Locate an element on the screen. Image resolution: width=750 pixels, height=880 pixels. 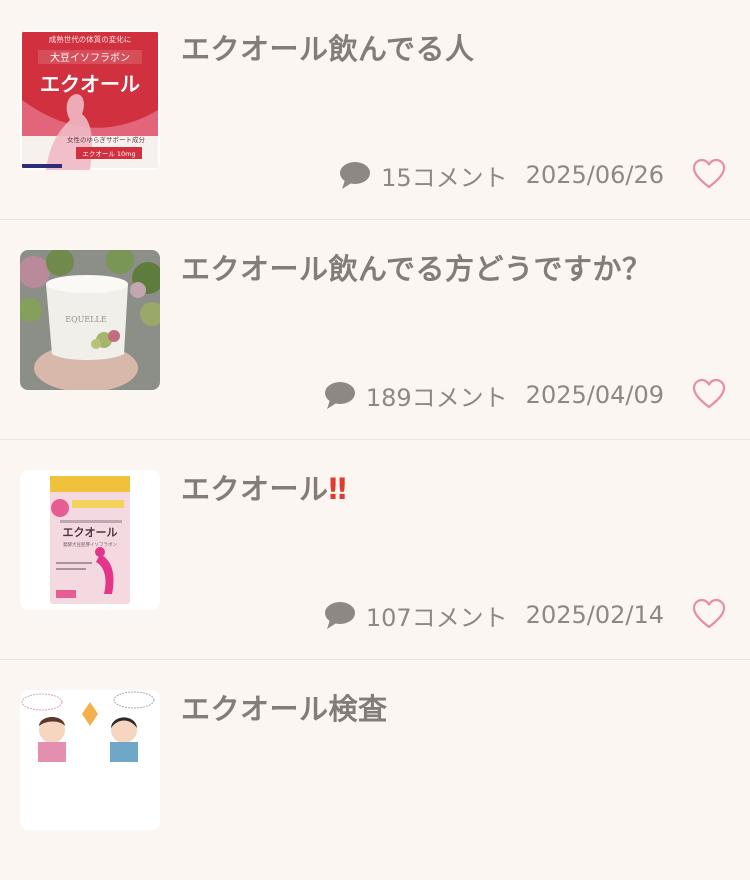
thumb-amount: エクオール 10mg is located at coordinates (108, 154).